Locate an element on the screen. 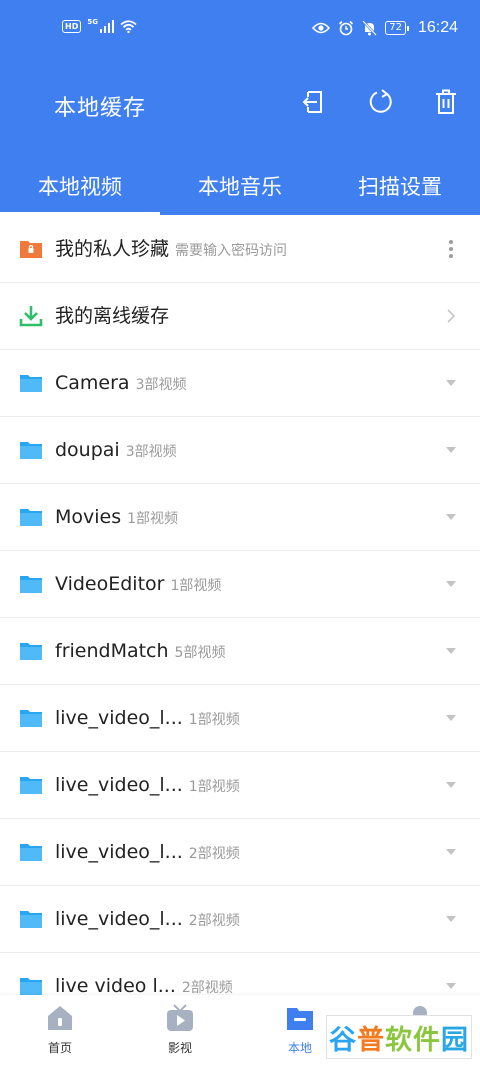 This screenshot has width=480, height=1067. row-text: doupai 3部视频 is located at coordinates (116, 451).